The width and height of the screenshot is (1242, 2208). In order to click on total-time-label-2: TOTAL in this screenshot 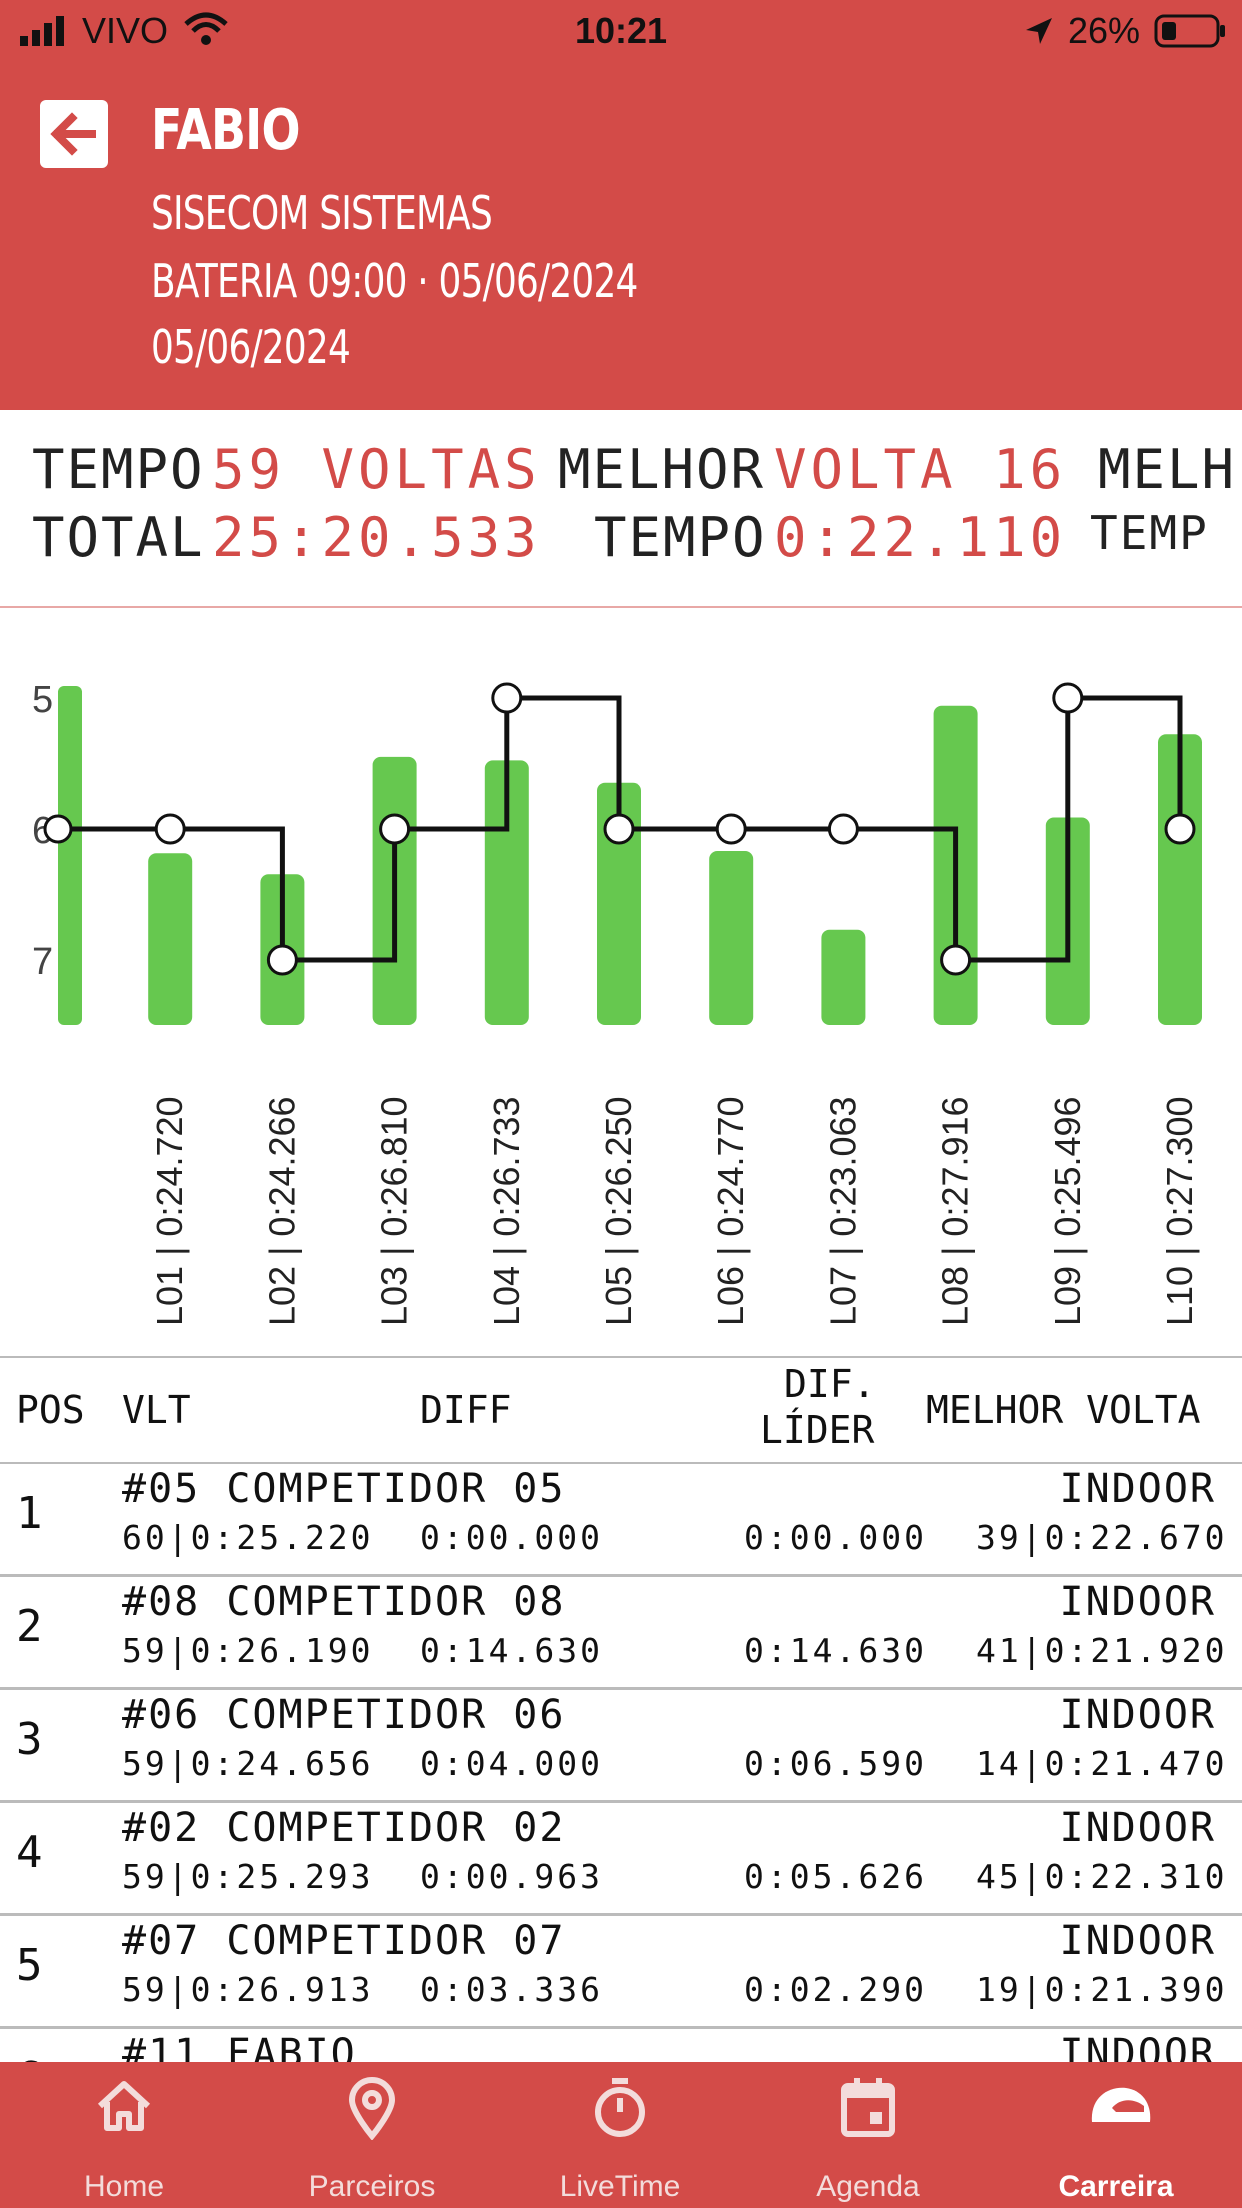, I will do `click(118, 537)`.